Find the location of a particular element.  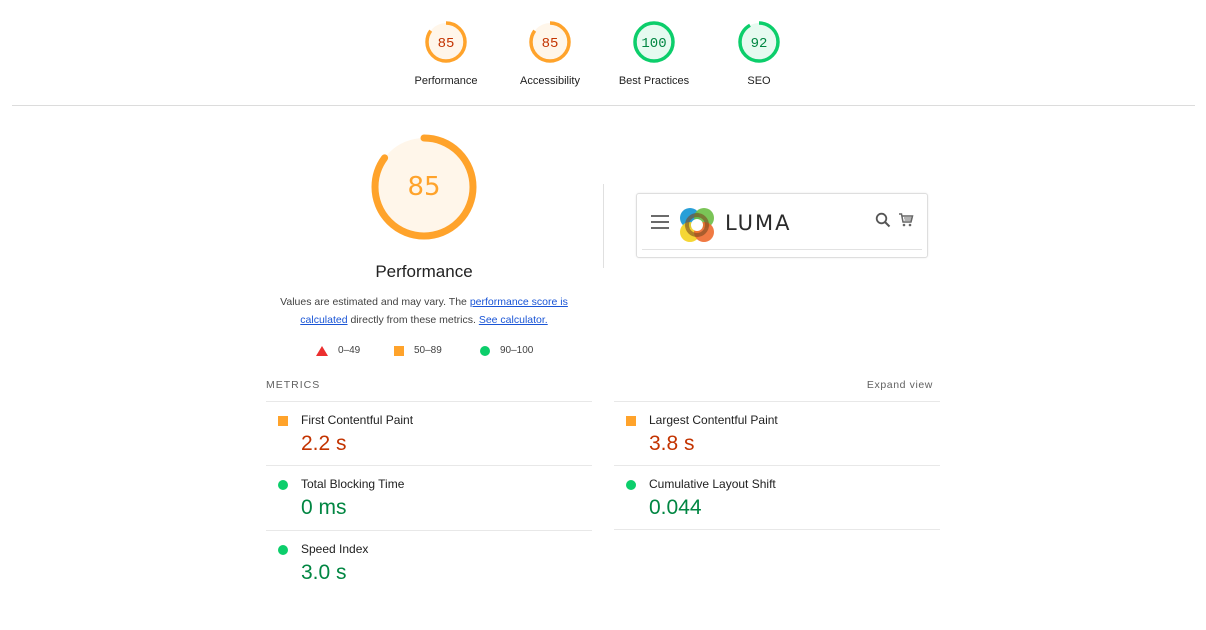

gauge-label: Best Practices is located at coordinates (654, 81).